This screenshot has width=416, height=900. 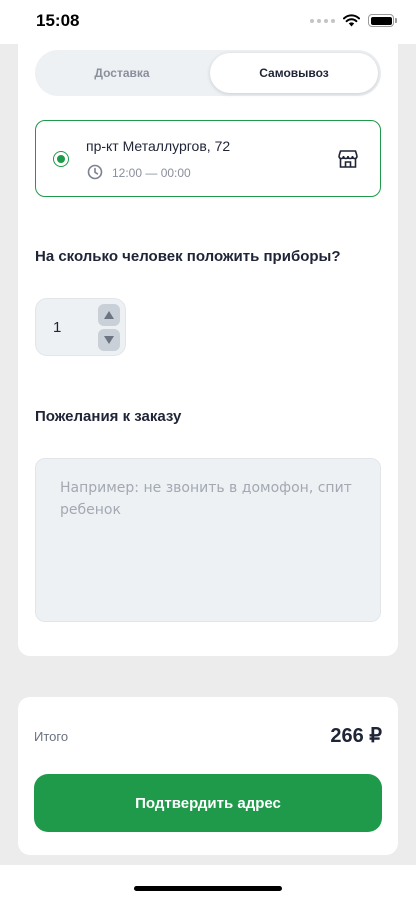 What do you see at coordinates (57, 327) in the screenshot?
I see `cutlery-count: 1` at bounding box center [57, 327].